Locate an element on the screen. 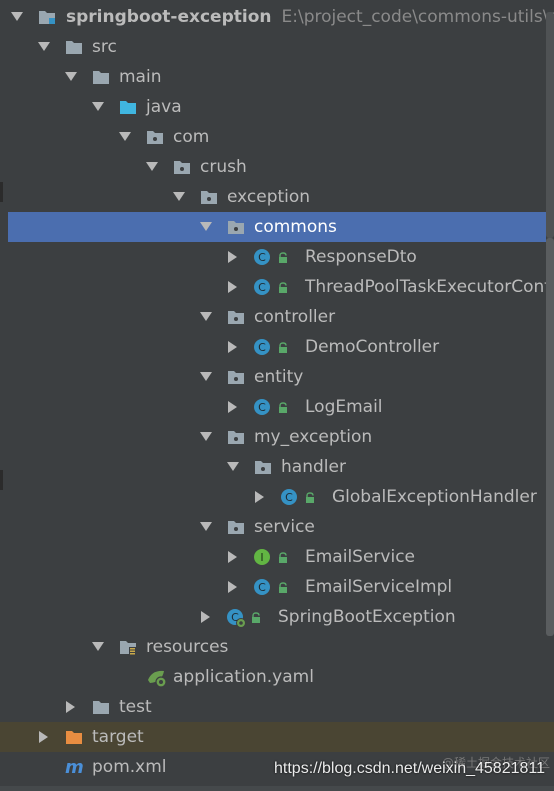 This screenshot has width=554, height=791. tree-row-label: service is located at coordinates (284, 527).